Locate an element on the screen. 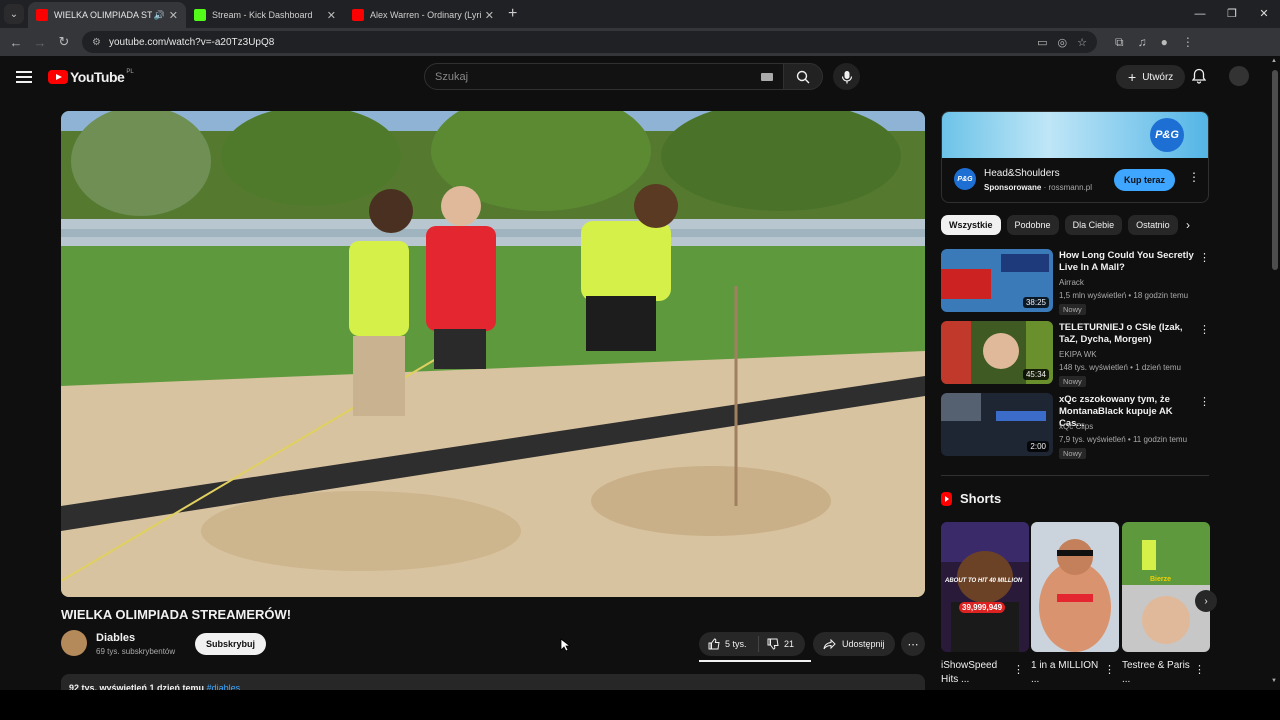  recommendation-channel: xQc Clips is located at coordinates (1076, 426).